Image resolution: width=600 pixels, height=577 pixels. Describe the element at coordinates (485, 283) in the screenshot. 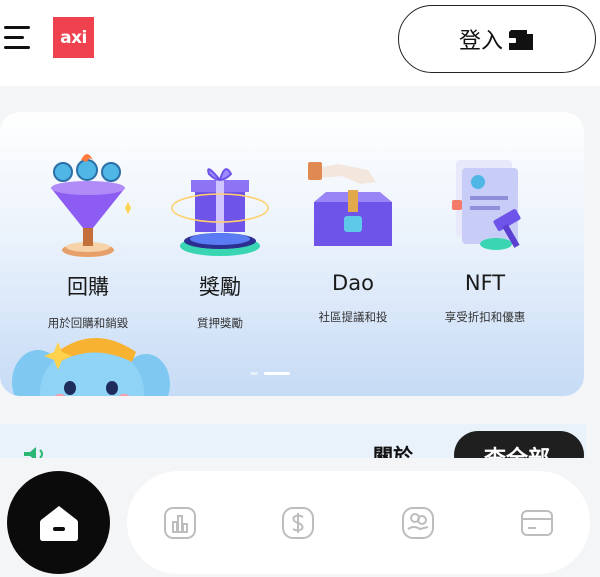

I see `feature-title: NFT` at that location.